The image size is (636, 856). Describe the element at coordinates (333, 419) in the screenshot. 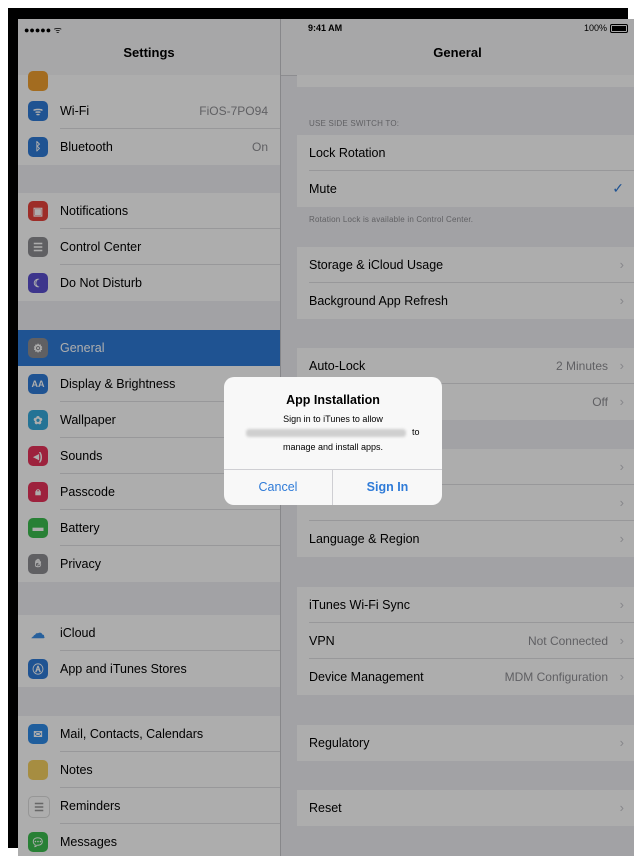

I see `dialog-message-line1: Sign in to iTunes to allow` at that location.